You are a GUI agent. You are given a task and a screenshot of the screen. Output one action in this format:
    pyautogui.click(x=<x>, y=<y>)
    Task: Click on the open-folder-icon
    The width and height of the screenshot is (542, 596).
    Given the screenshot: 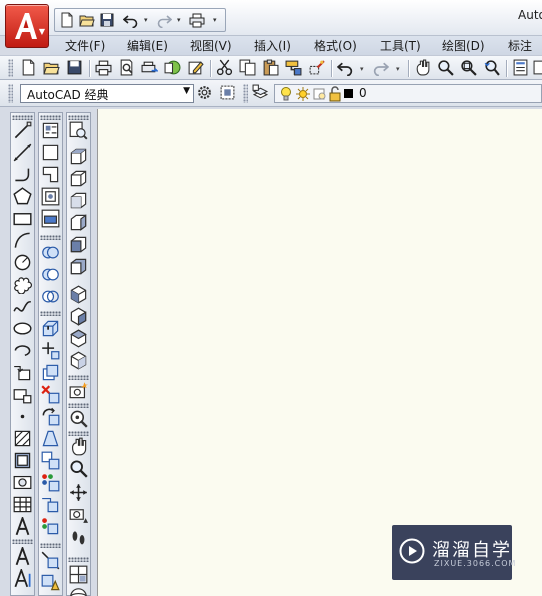 What is the action you would take?
    pyautogui.click(x=88, y=20)
    